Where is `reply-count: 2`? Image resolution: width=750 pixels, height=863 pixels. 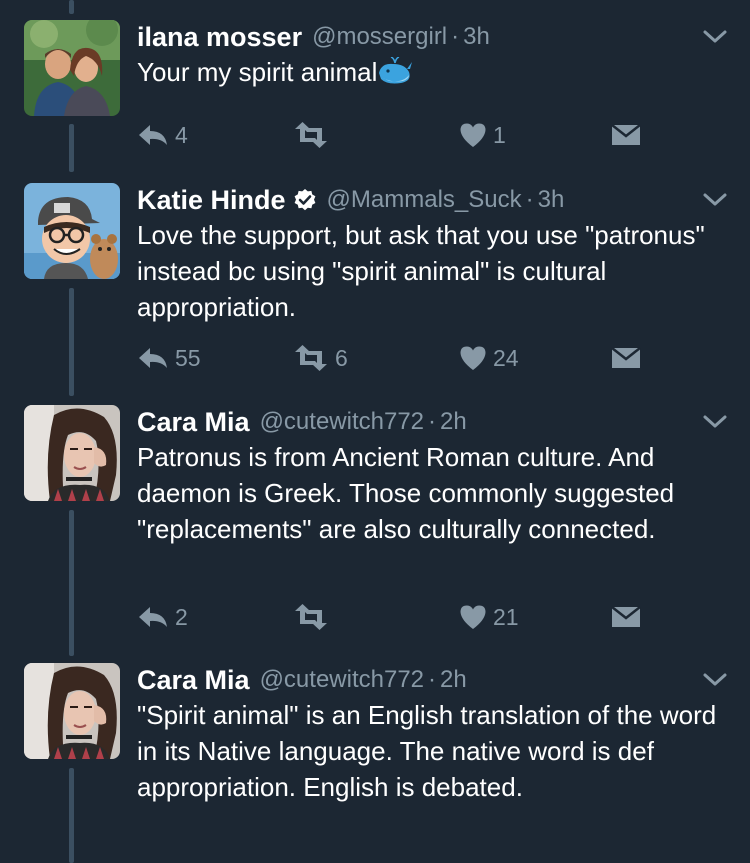 reply-count: 2 is located at coordinates (181, 616).